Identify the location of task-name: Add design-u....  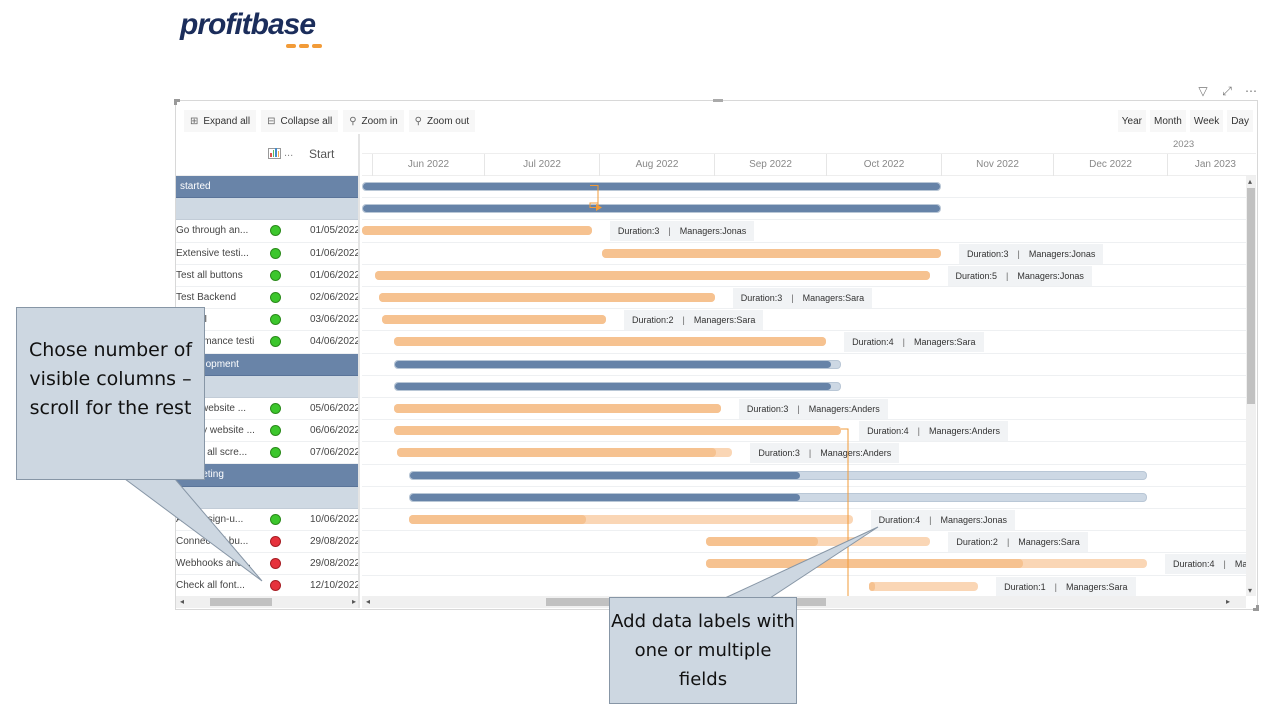
(210, 519).